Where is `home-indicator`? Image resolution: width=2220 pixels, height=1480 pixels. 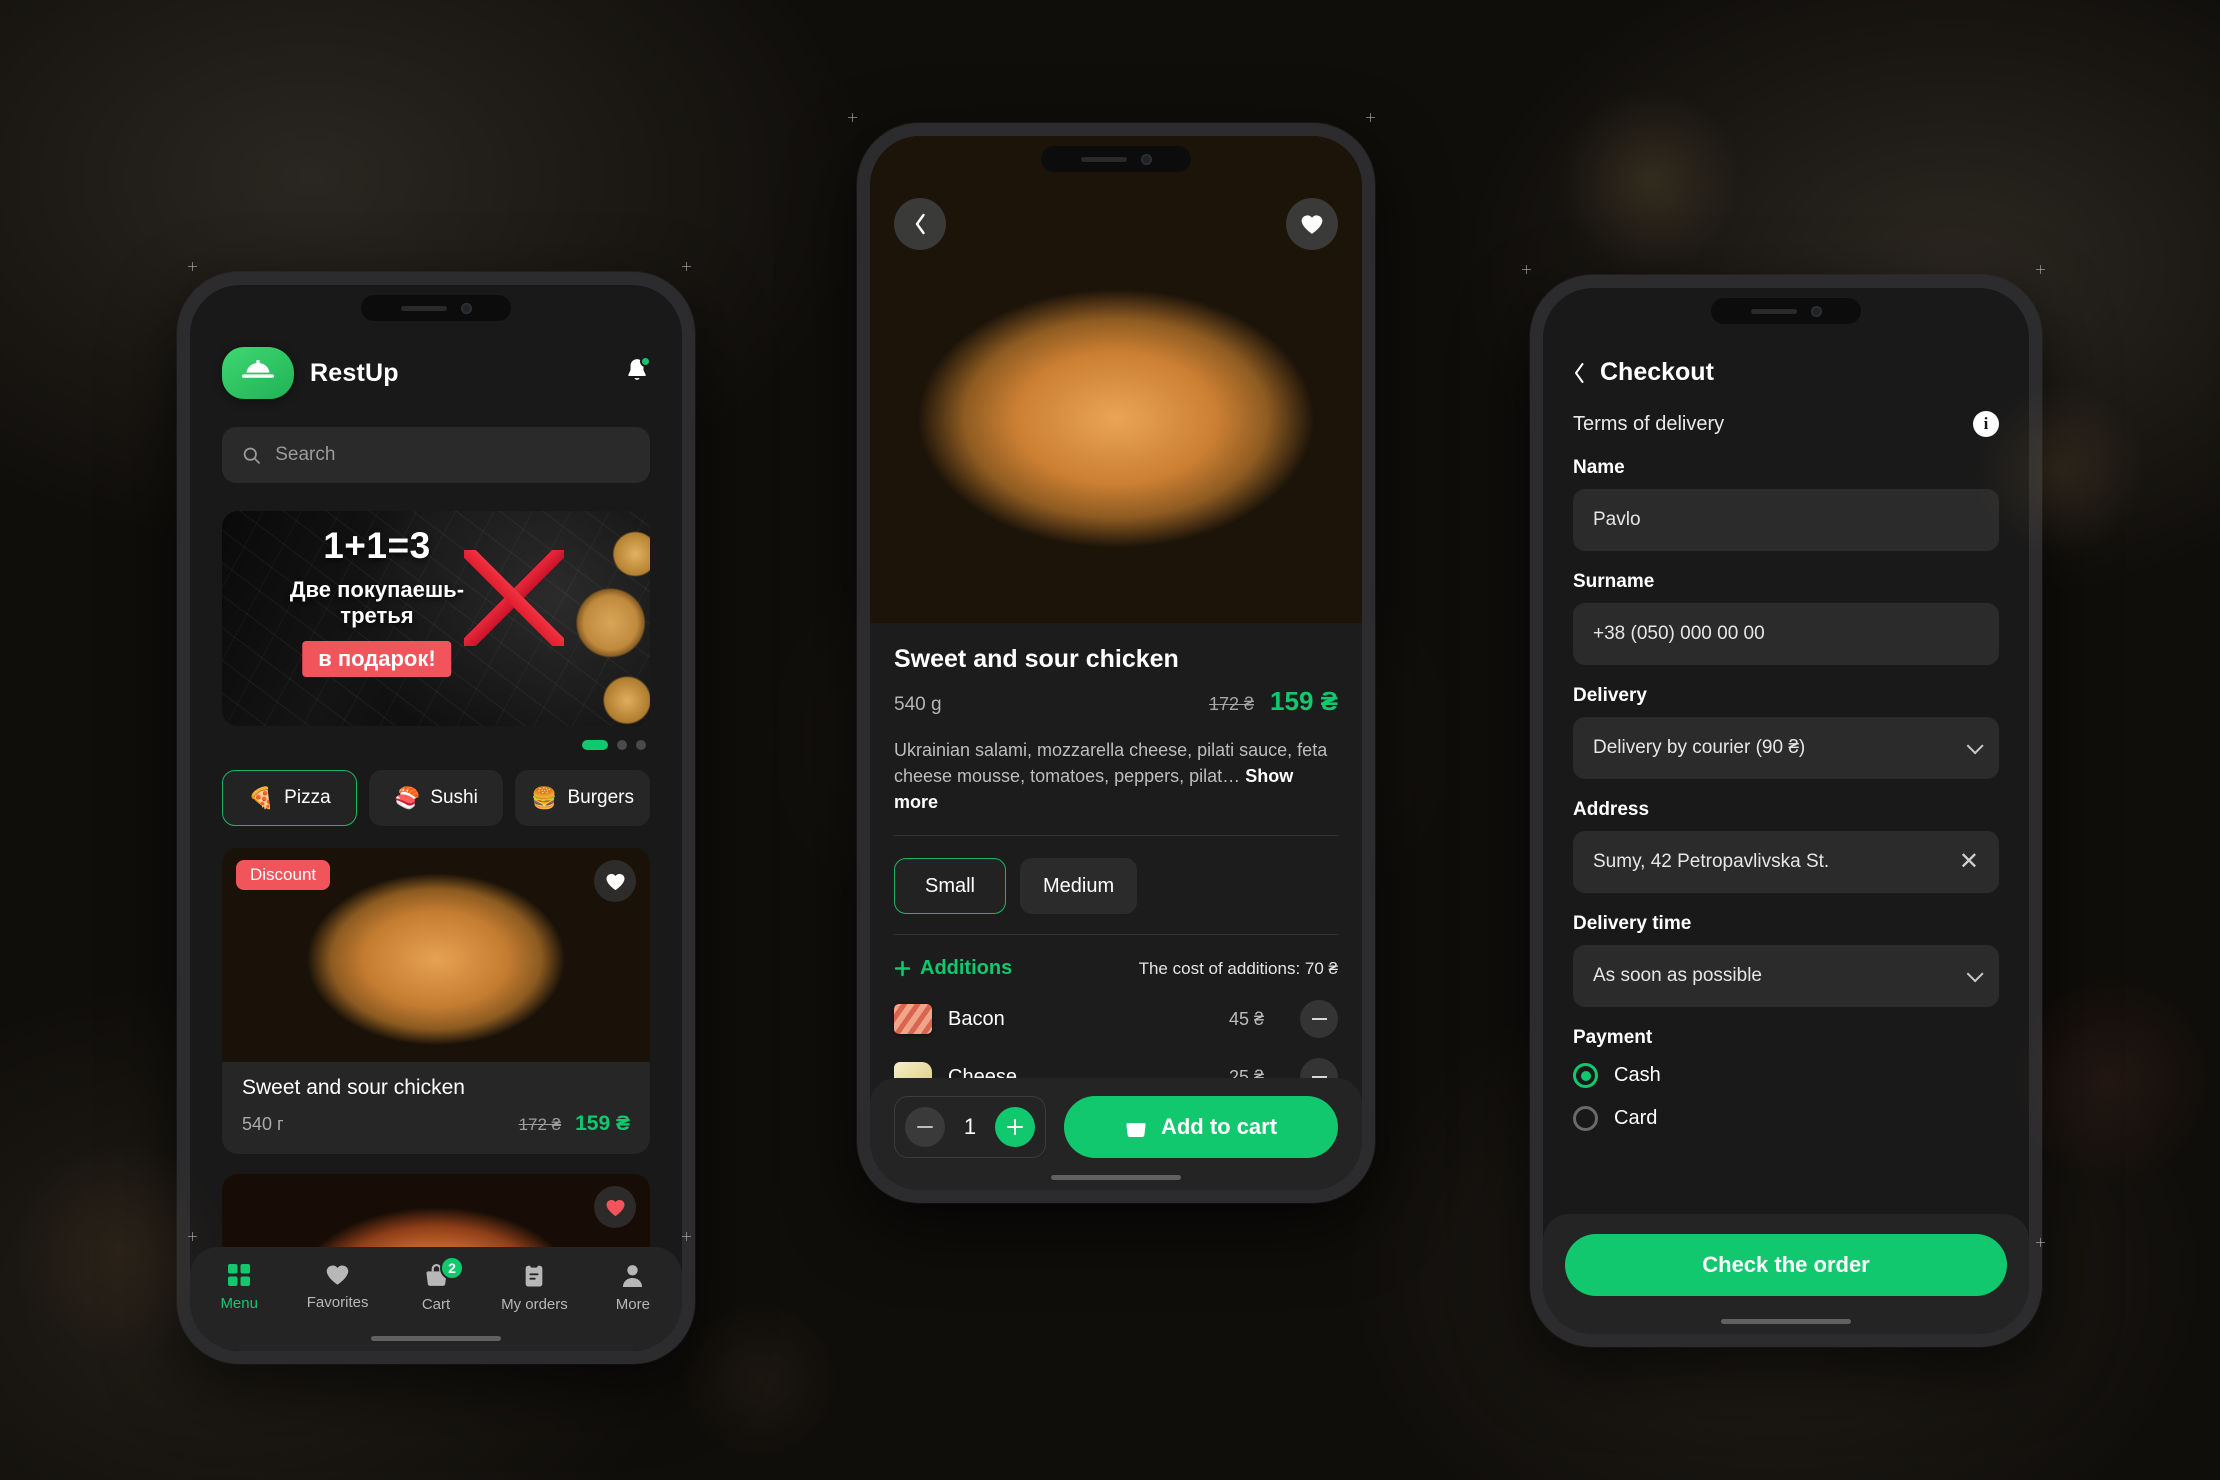 home-indicator is located at coordinates (1116, 1177).